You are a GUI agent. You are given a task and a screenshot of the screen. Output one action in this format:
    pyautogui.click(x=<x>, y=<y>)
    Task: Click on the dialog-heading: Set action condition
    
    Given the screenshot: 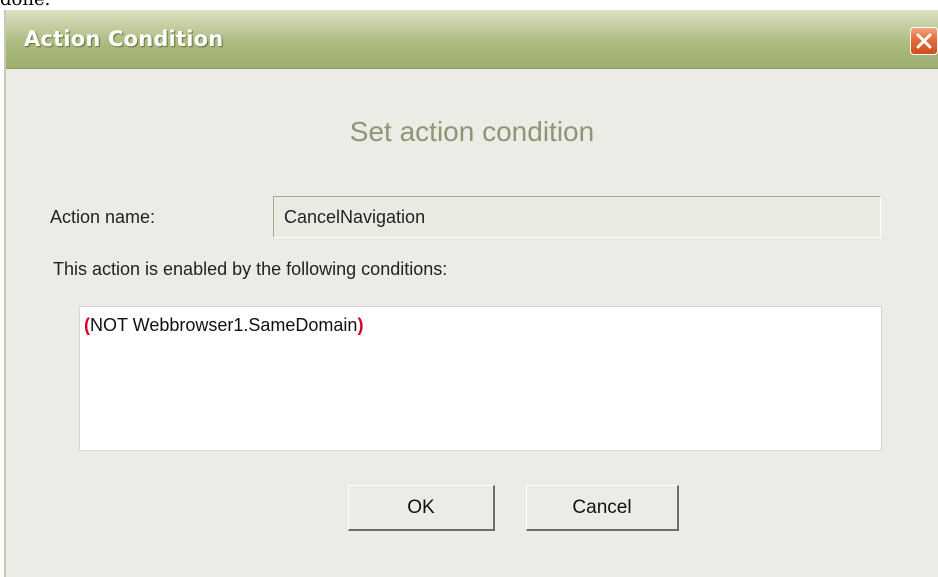 What is the action you would take?
    pyautogui.click(x=472, y=131)
    